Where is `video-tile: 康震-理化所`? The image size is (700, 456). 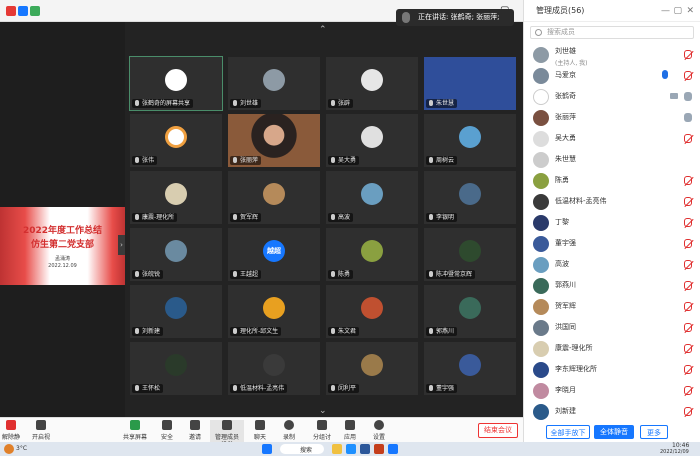
video-tile: 康震-理化所 is located at coordinates (176, 197).